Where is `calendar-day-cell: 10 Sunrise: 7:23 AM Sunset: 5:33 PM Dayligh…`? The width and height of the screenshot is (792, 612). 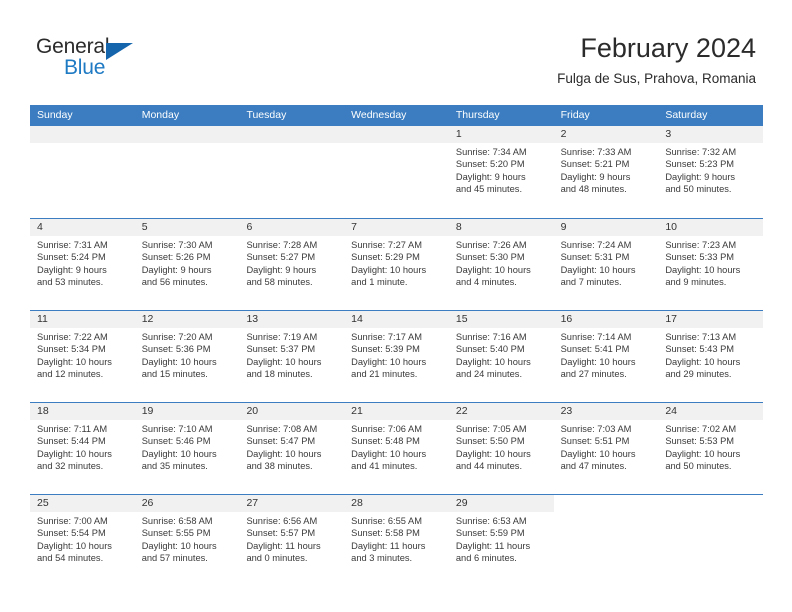
calendar-day-cell: 10 Sunrise: 7:23 AM Sunset: 5:33 PM Dayligh… is located at coordinates (711, 264).